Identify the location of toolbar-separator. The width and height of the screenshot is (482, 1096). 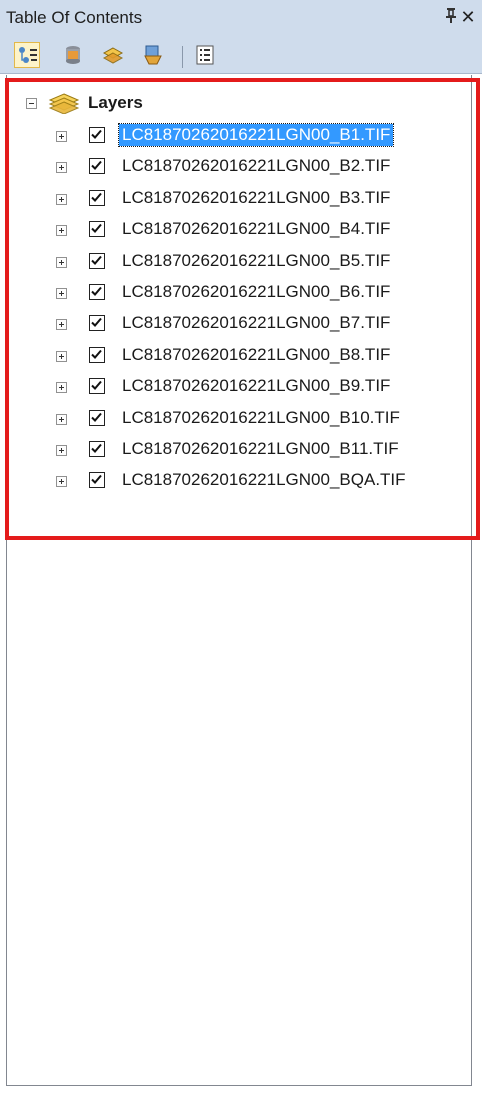
(182, 57).